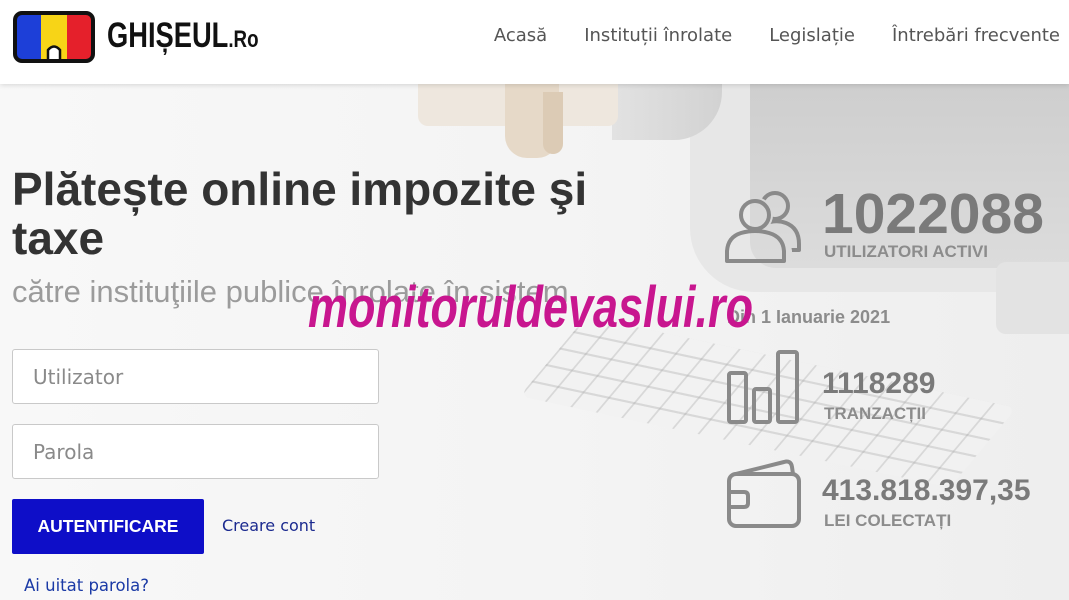  What do you see at coordinates (926, 490) in the screenshot?
I see `collected-amount: 413.818.397,35` at bounding box center [926, 490].